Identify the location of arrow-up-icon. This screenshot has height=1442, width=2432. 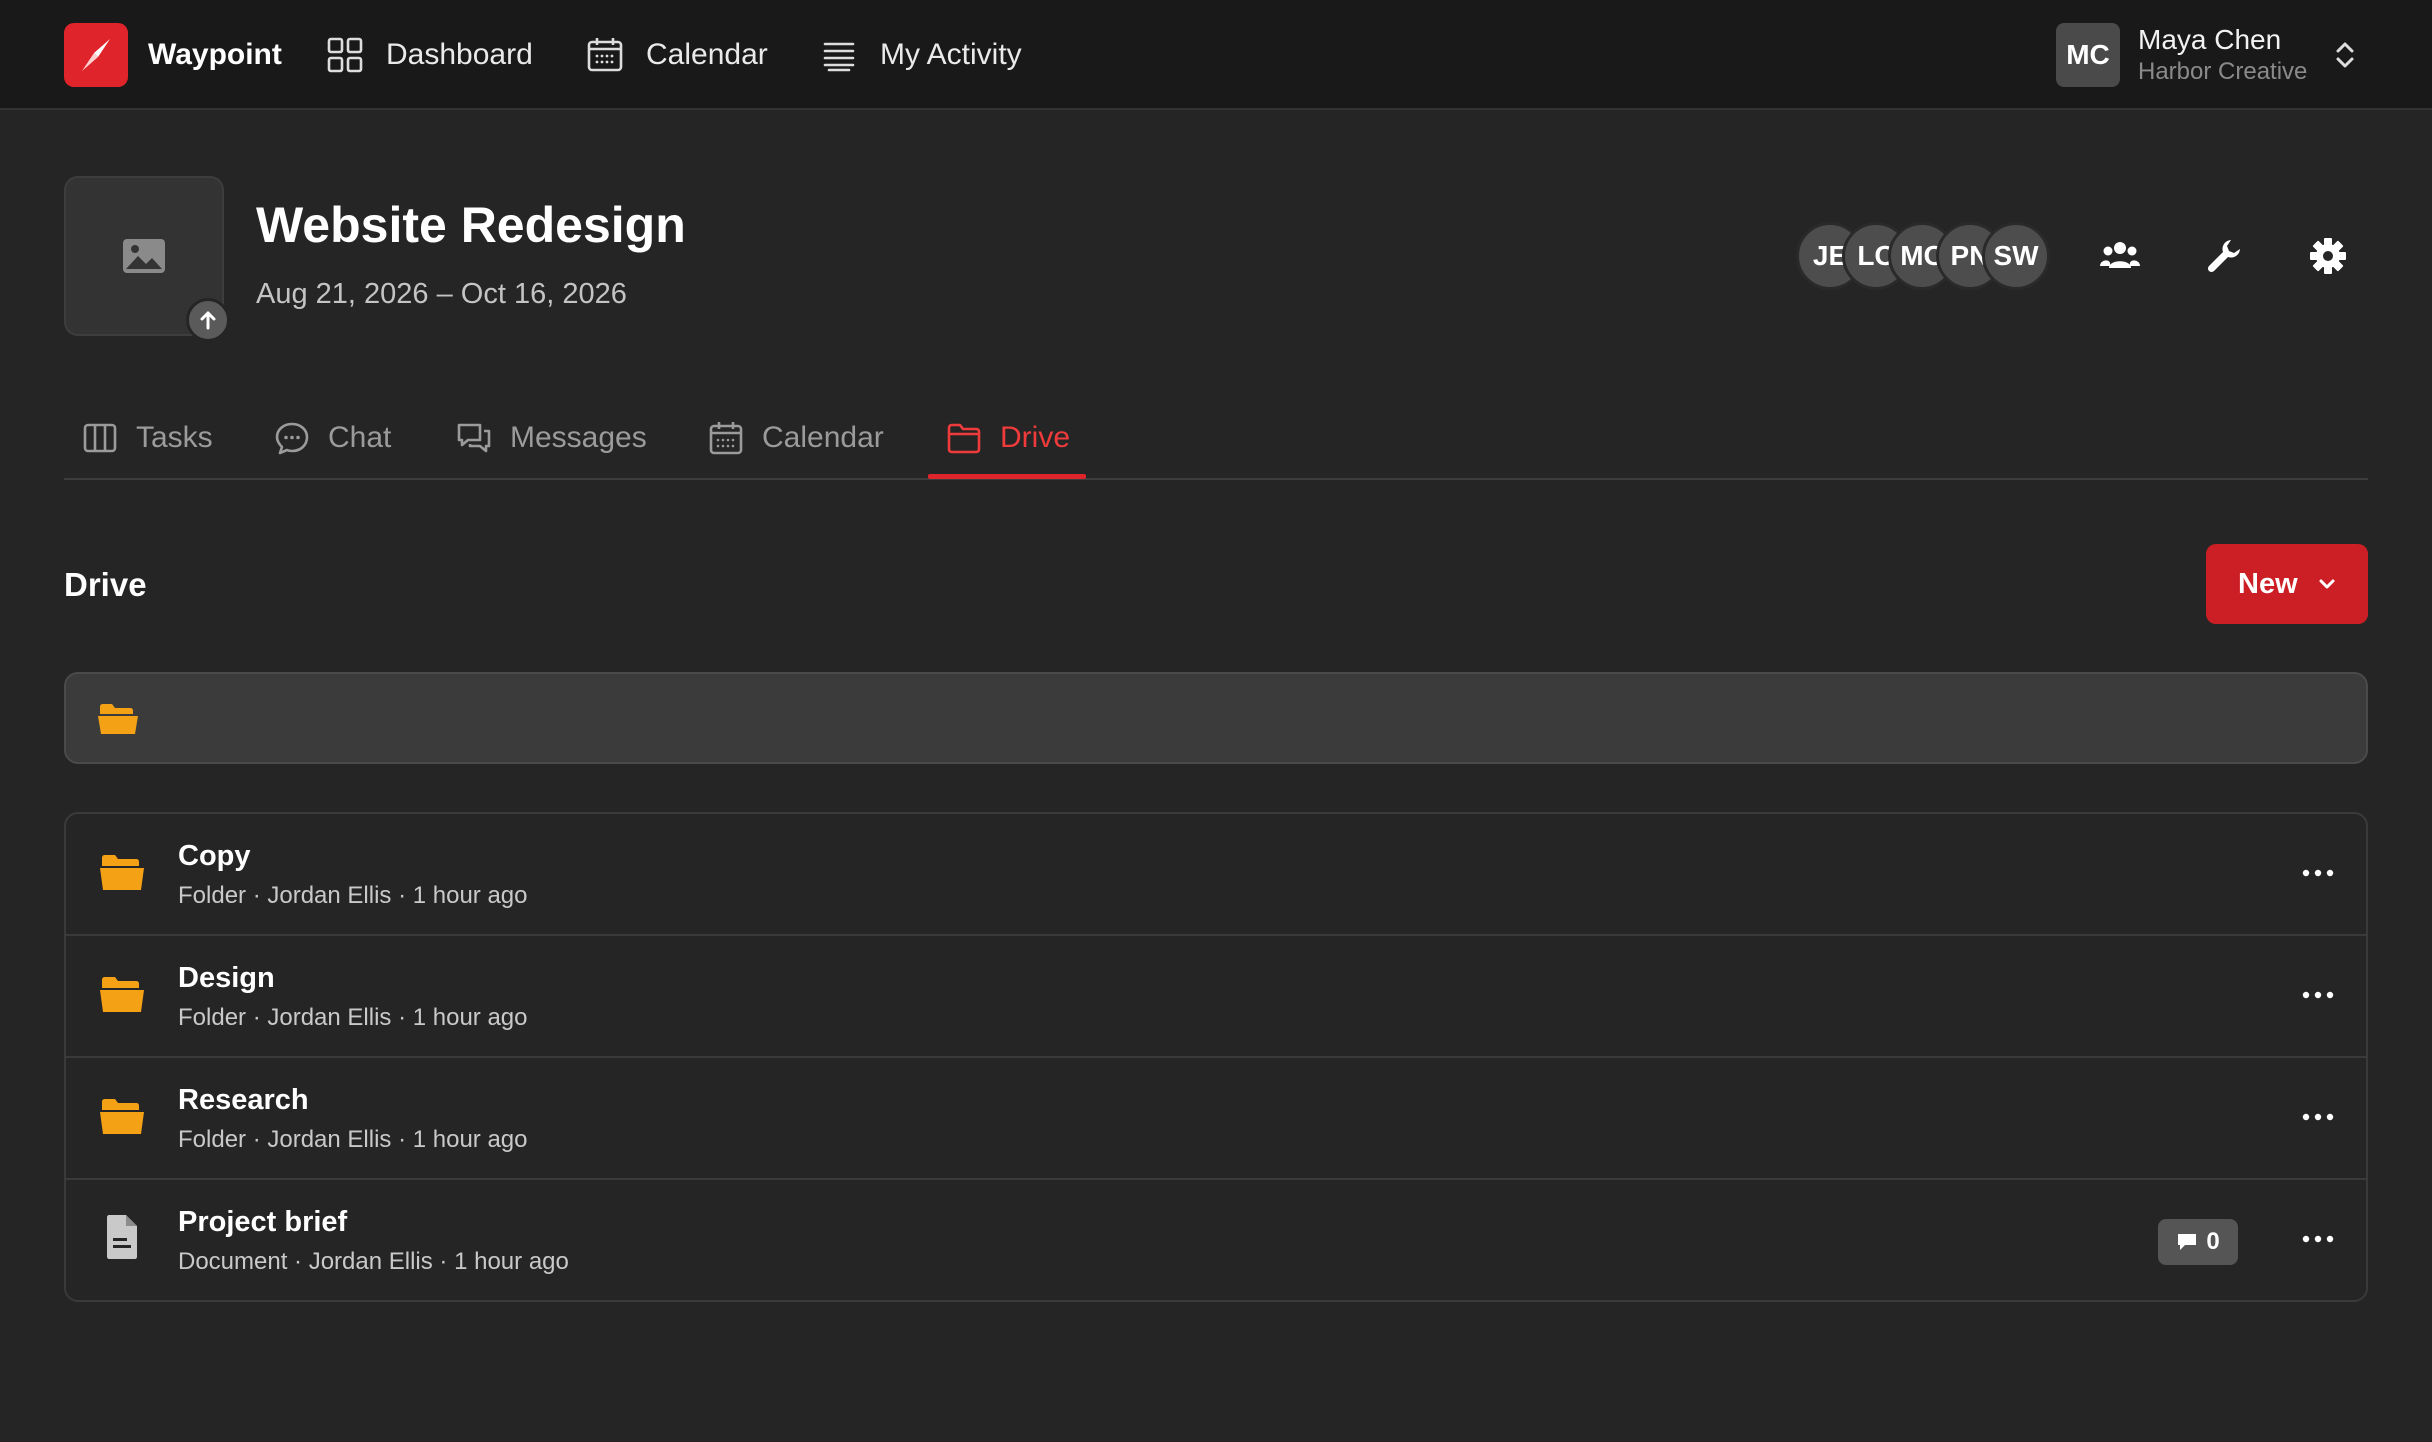
(208, 320).